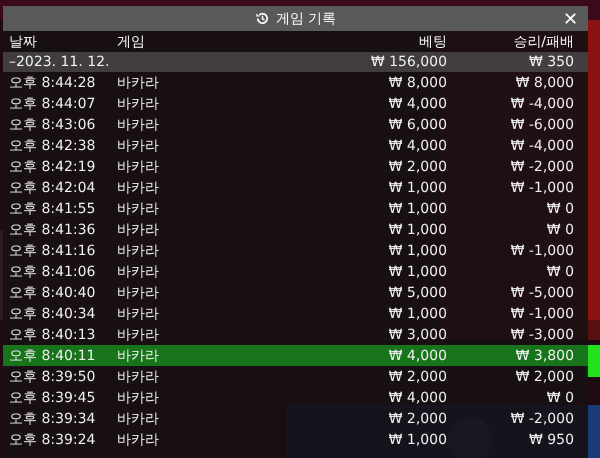  Describe the element at coordinates (295, 397) in the screenshot. I see `table-row: 오후 8:39:45 바카라 ₩ 4,000 ₩ 0` at that location.